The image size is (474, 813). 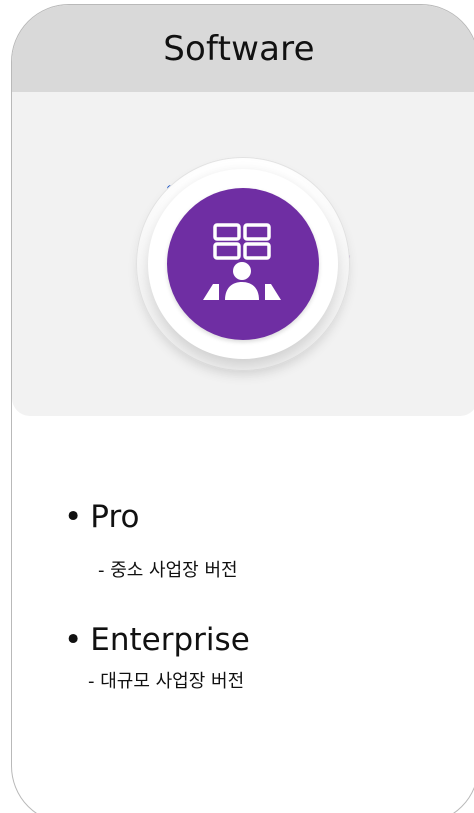 I want to click on edition-description: - 대규모 사업장 버전, so click(x=166, y=681).